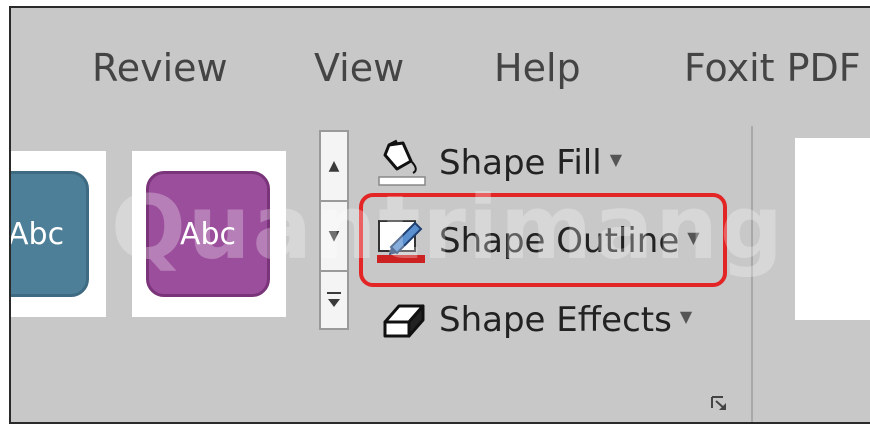 The height and width of the screenshot is (430, 870). Describe the element at coordinates (403, 241) in the screenshot. I see `pen-outline-icon` at that location.